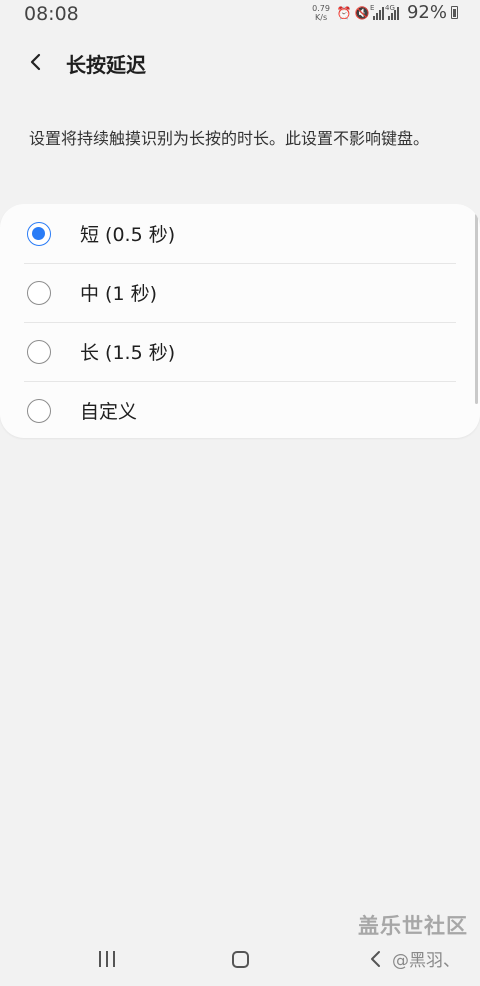 The width and height of the screenshot is (480, 986). I want to click on home-icon, so click(240, 959).